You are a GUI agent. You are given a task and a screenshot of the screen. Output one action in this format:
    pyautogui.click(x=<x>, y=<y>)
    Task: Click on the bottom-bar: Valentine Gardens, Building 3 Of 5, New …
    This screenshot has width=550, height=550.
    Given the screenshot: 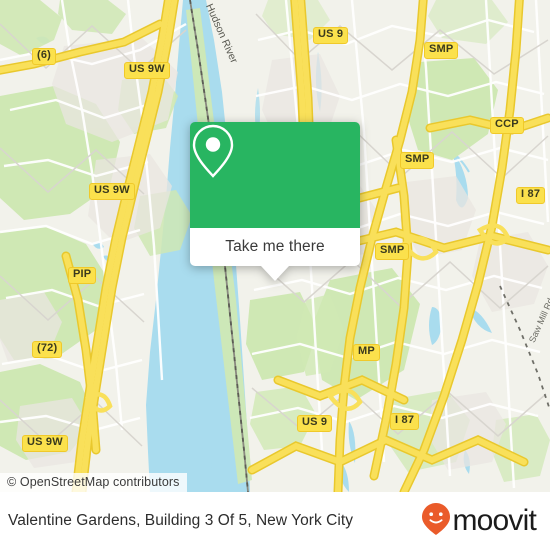 What is the action you would take?
    pyautogui.click(x=275, y=521)
    